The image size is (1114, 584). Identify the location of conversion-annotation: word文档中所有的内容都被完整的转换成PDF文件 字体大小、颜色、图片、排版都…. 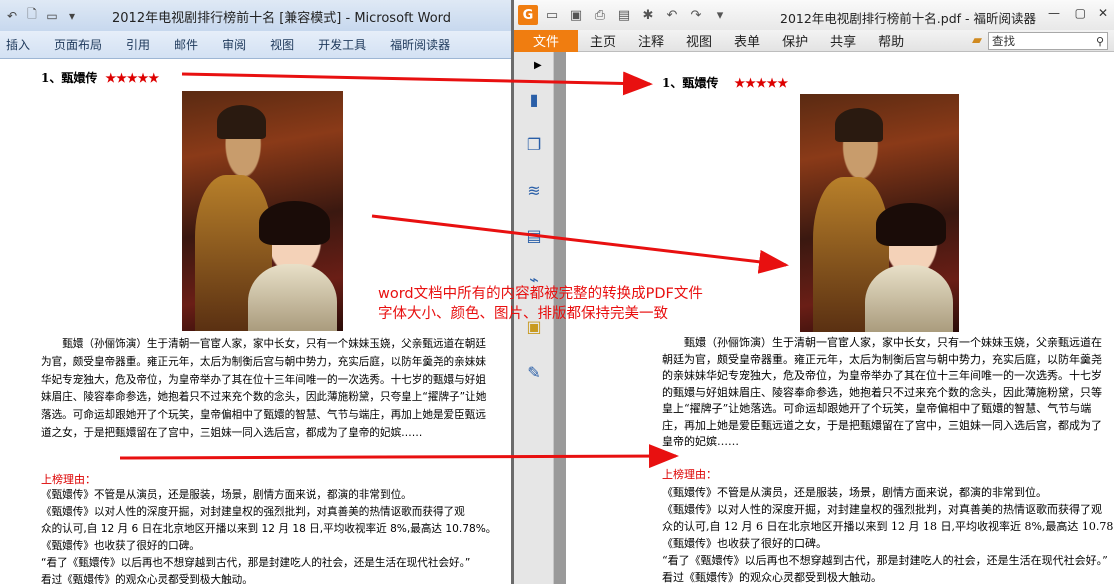
(540, 304).